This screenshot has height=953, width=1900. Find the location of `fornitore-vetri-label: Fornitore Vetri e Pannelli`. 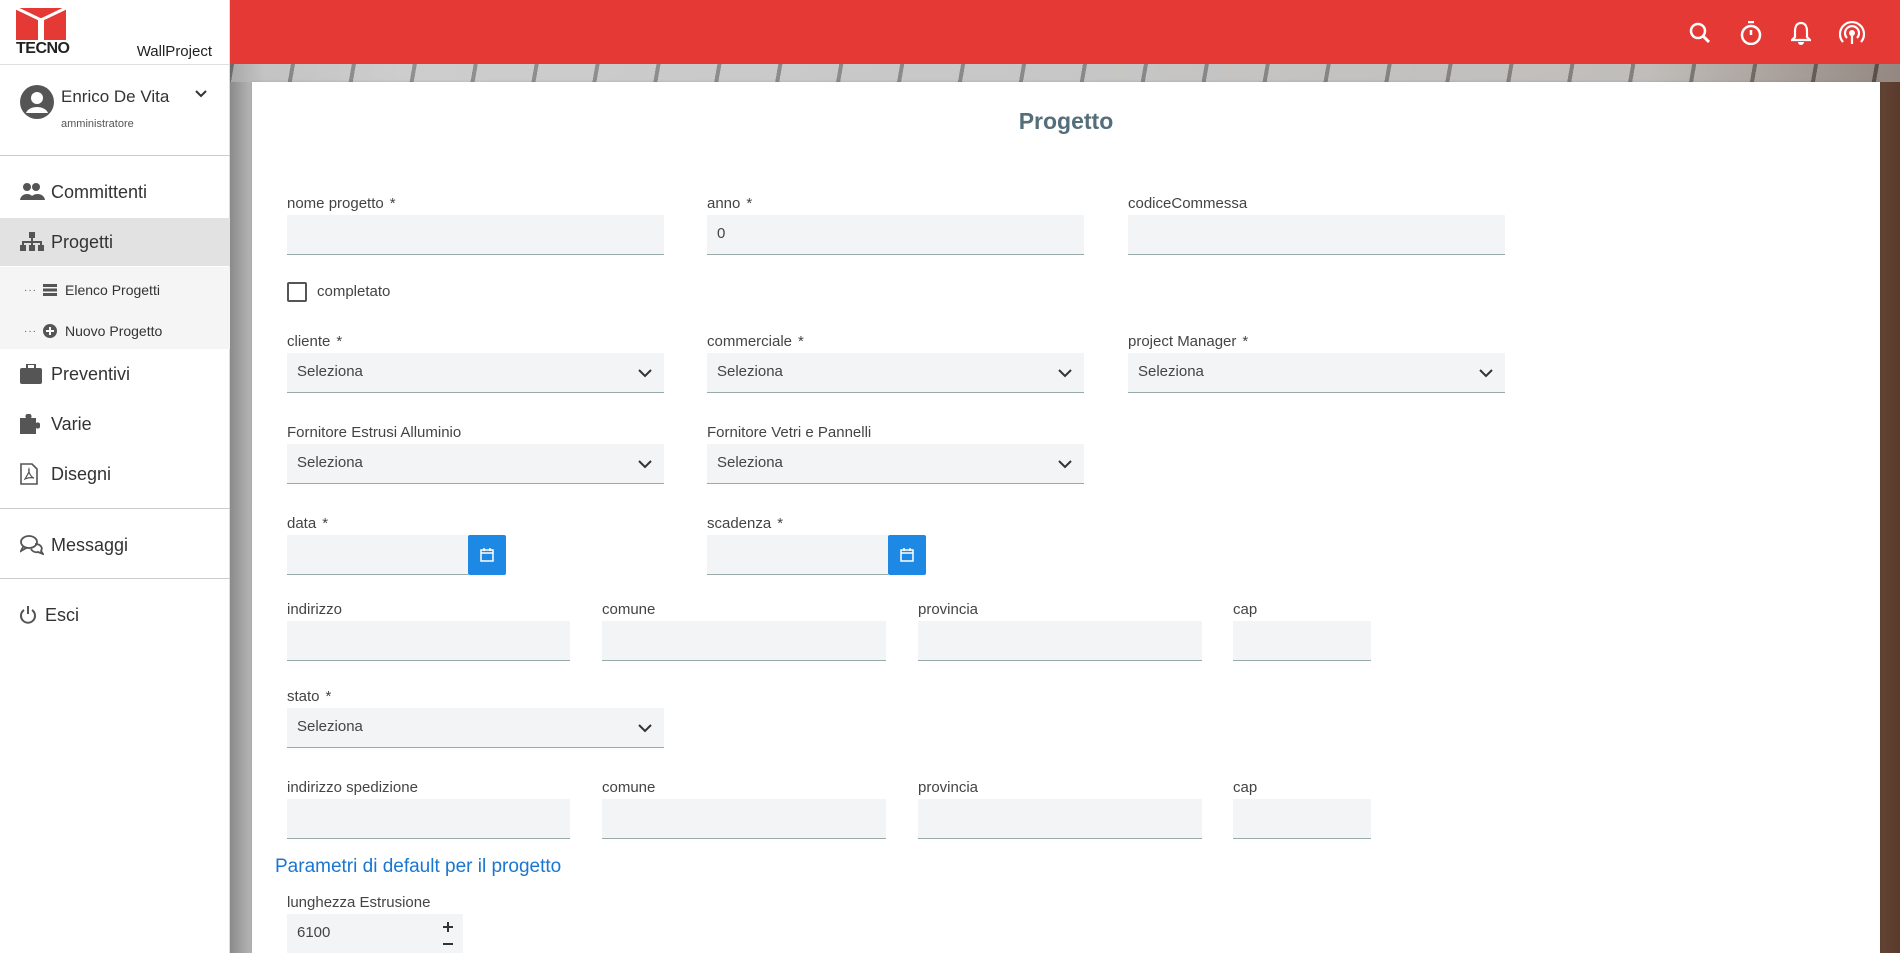

fornitore-vetri-label: Fornitore Vetri e Pannelli is located at coordinates (789, 432).